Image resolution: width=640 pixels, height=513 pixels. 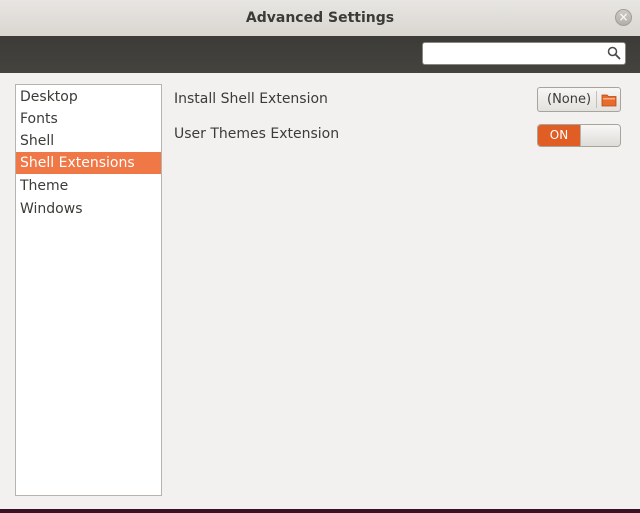 I want to click on user-themes-toggle: ON, so click(x=579, y=135).